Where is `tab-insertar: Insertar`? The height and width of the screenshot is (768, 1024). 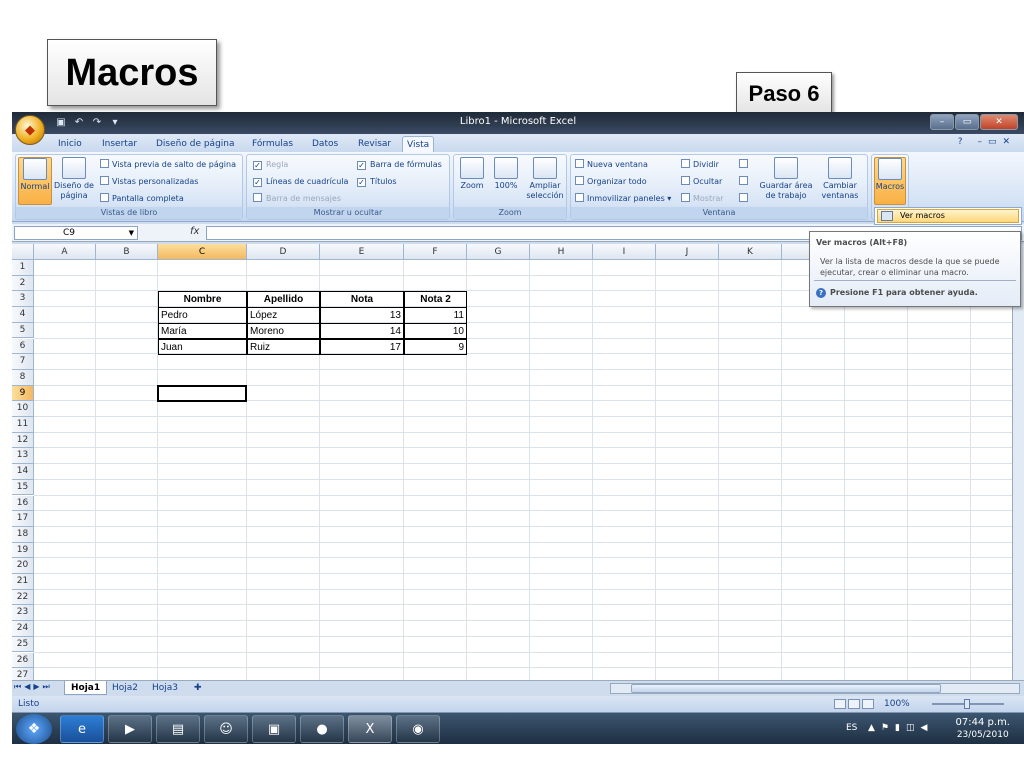
tab-insertar: Insertar is located at coordinates (119, 144).